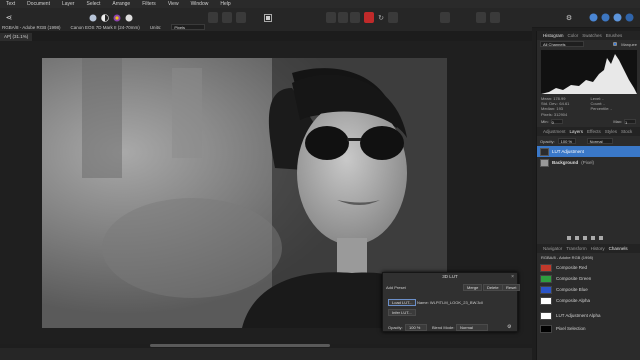 The width and height of the screenshot is (640, 360). I want to click on menu-view: View, so click(173, 4).